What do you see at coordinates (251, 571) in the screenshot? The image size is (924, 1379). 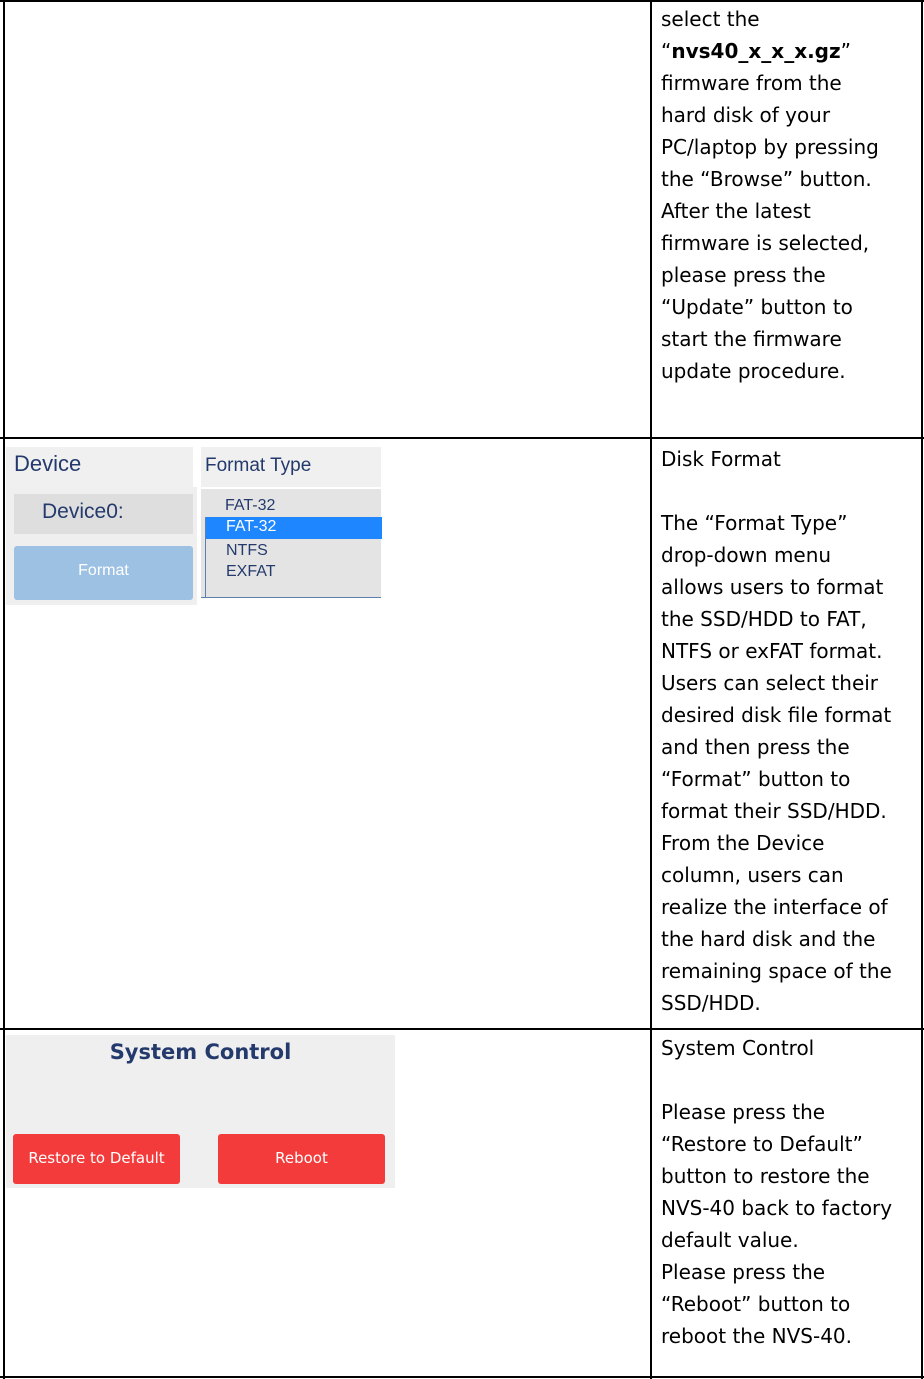 I see `format-option-label: EXFAT` at bounding box center [251, 571].